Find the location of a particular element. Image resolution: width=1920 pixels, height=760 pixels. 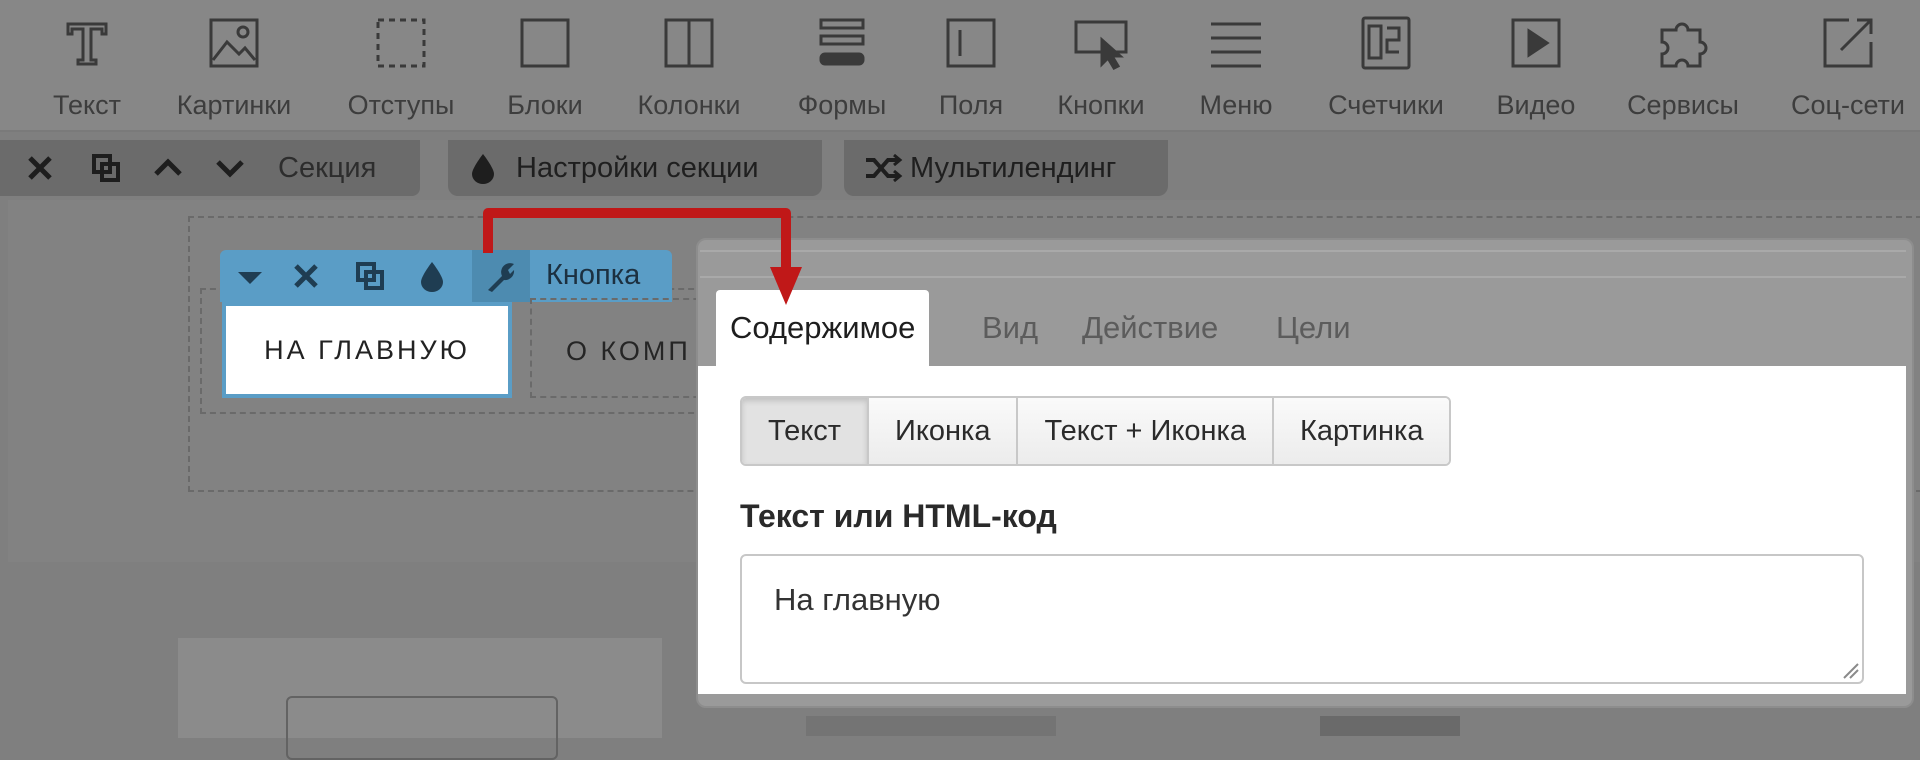

tab-goals: Цели is located at coordinates (1313, 328).